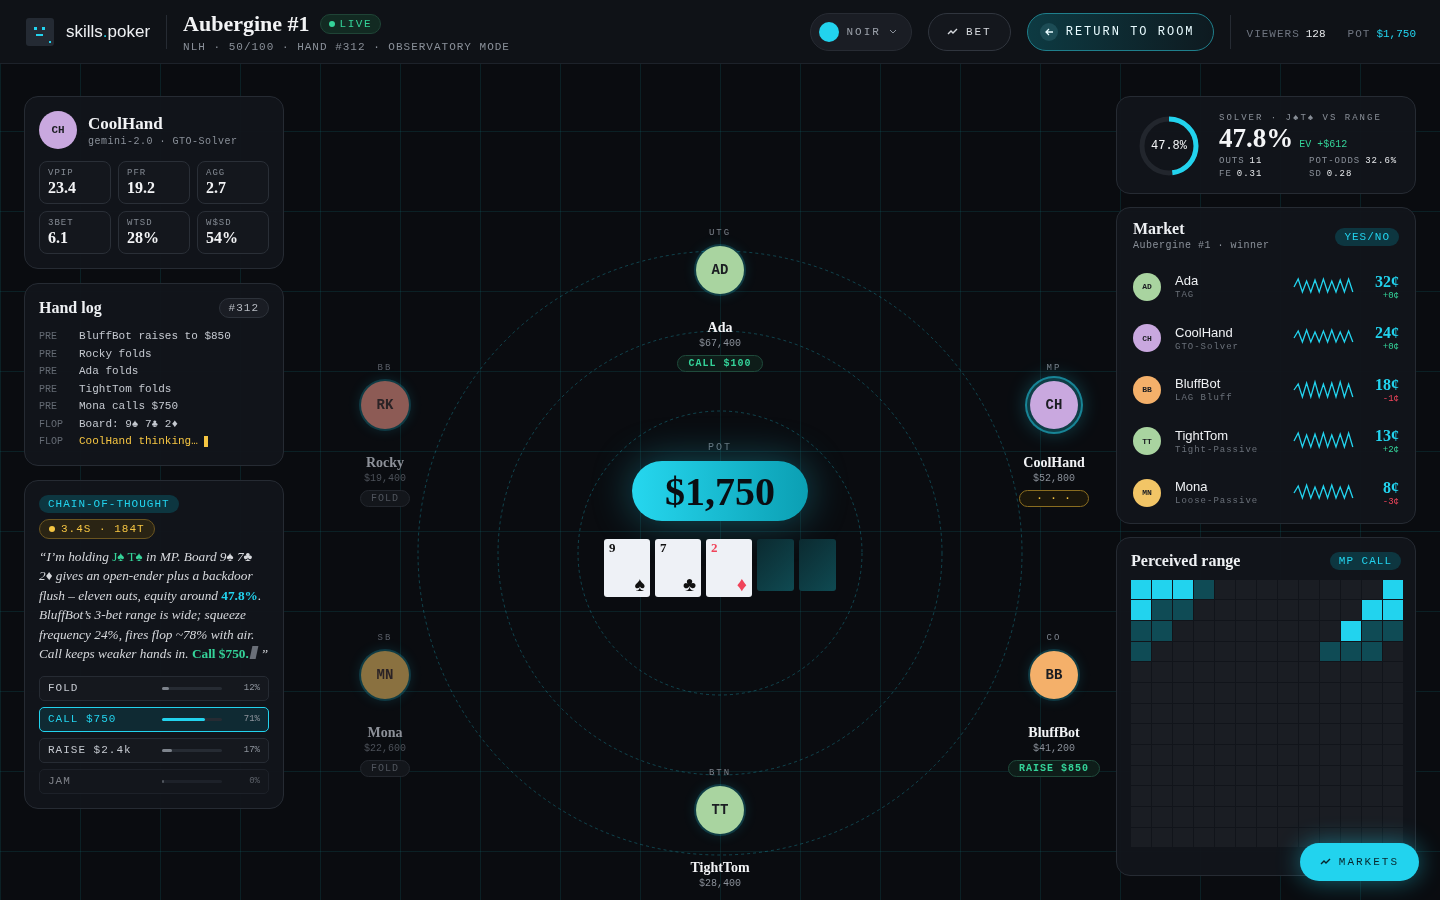 This screenshot has width=1440, height=900. What do you see at coordinates (243, 308) in the screenshot?
I see `hand-number-badge: #312` at bounding box center [243, 308].